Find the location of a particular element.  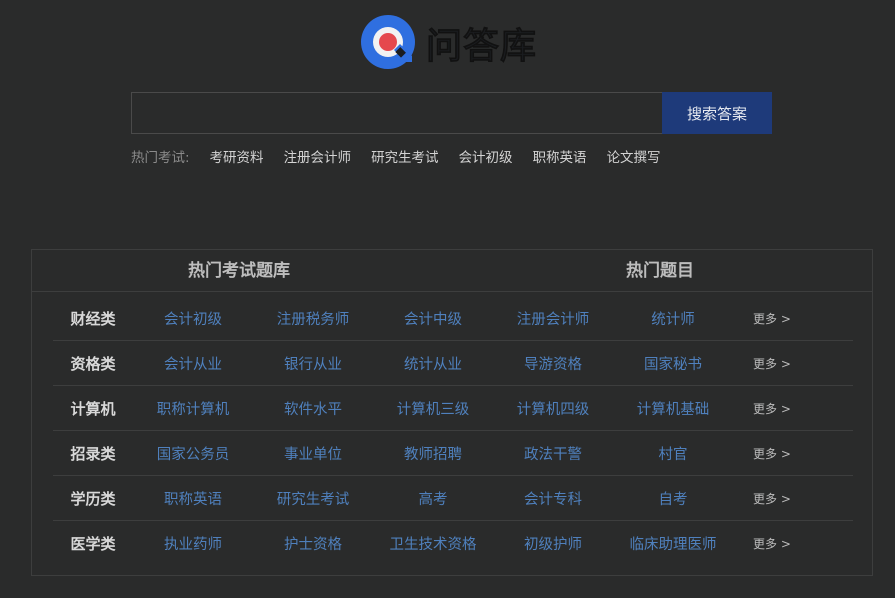

exam-link: 执业药师 is located at coordinates (193, 543).